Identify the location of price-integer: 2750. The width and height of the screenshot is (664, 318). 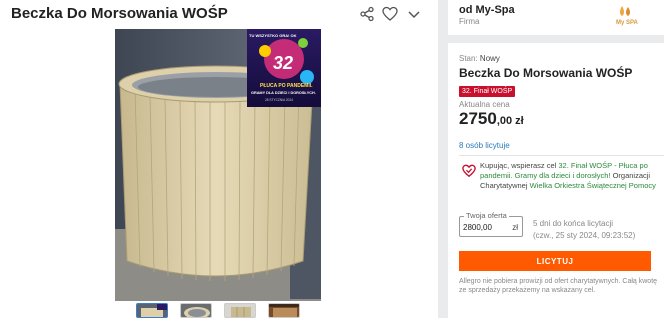
(478, 118).